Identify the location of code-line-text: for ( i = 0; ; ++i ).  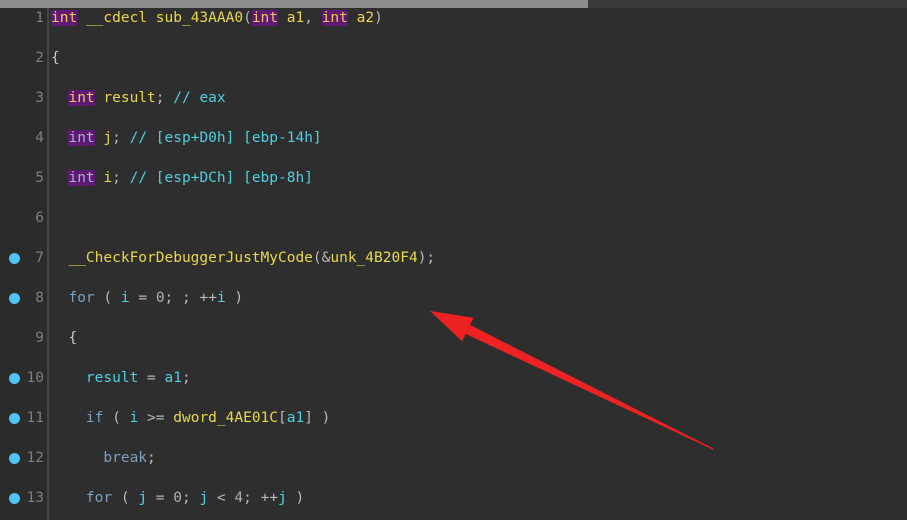
(147, 298).